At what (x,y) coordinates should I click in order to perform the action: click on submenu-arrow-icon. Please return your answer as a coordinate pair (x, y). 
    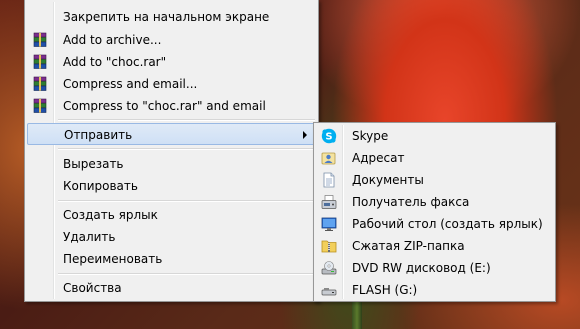
    Looking at the image, I should click on (305, 135).